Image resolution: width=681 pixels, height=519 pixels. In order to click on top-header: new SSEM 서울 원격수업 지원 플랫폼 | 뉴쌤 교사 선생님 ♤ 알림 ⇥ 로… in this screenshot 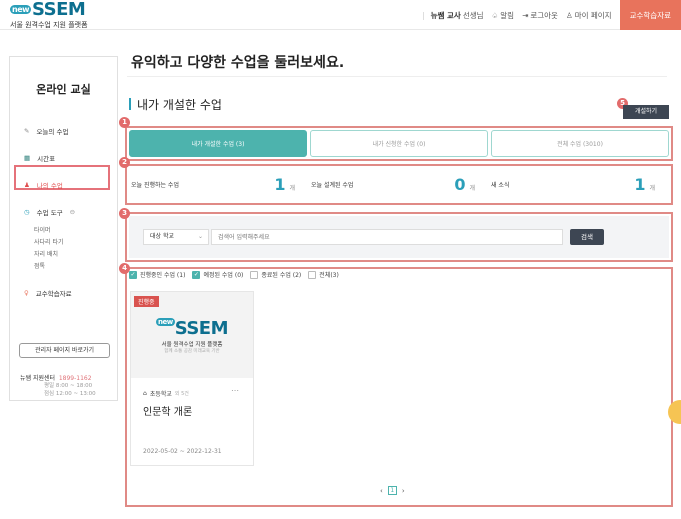, I will do `click(340, 15)`.